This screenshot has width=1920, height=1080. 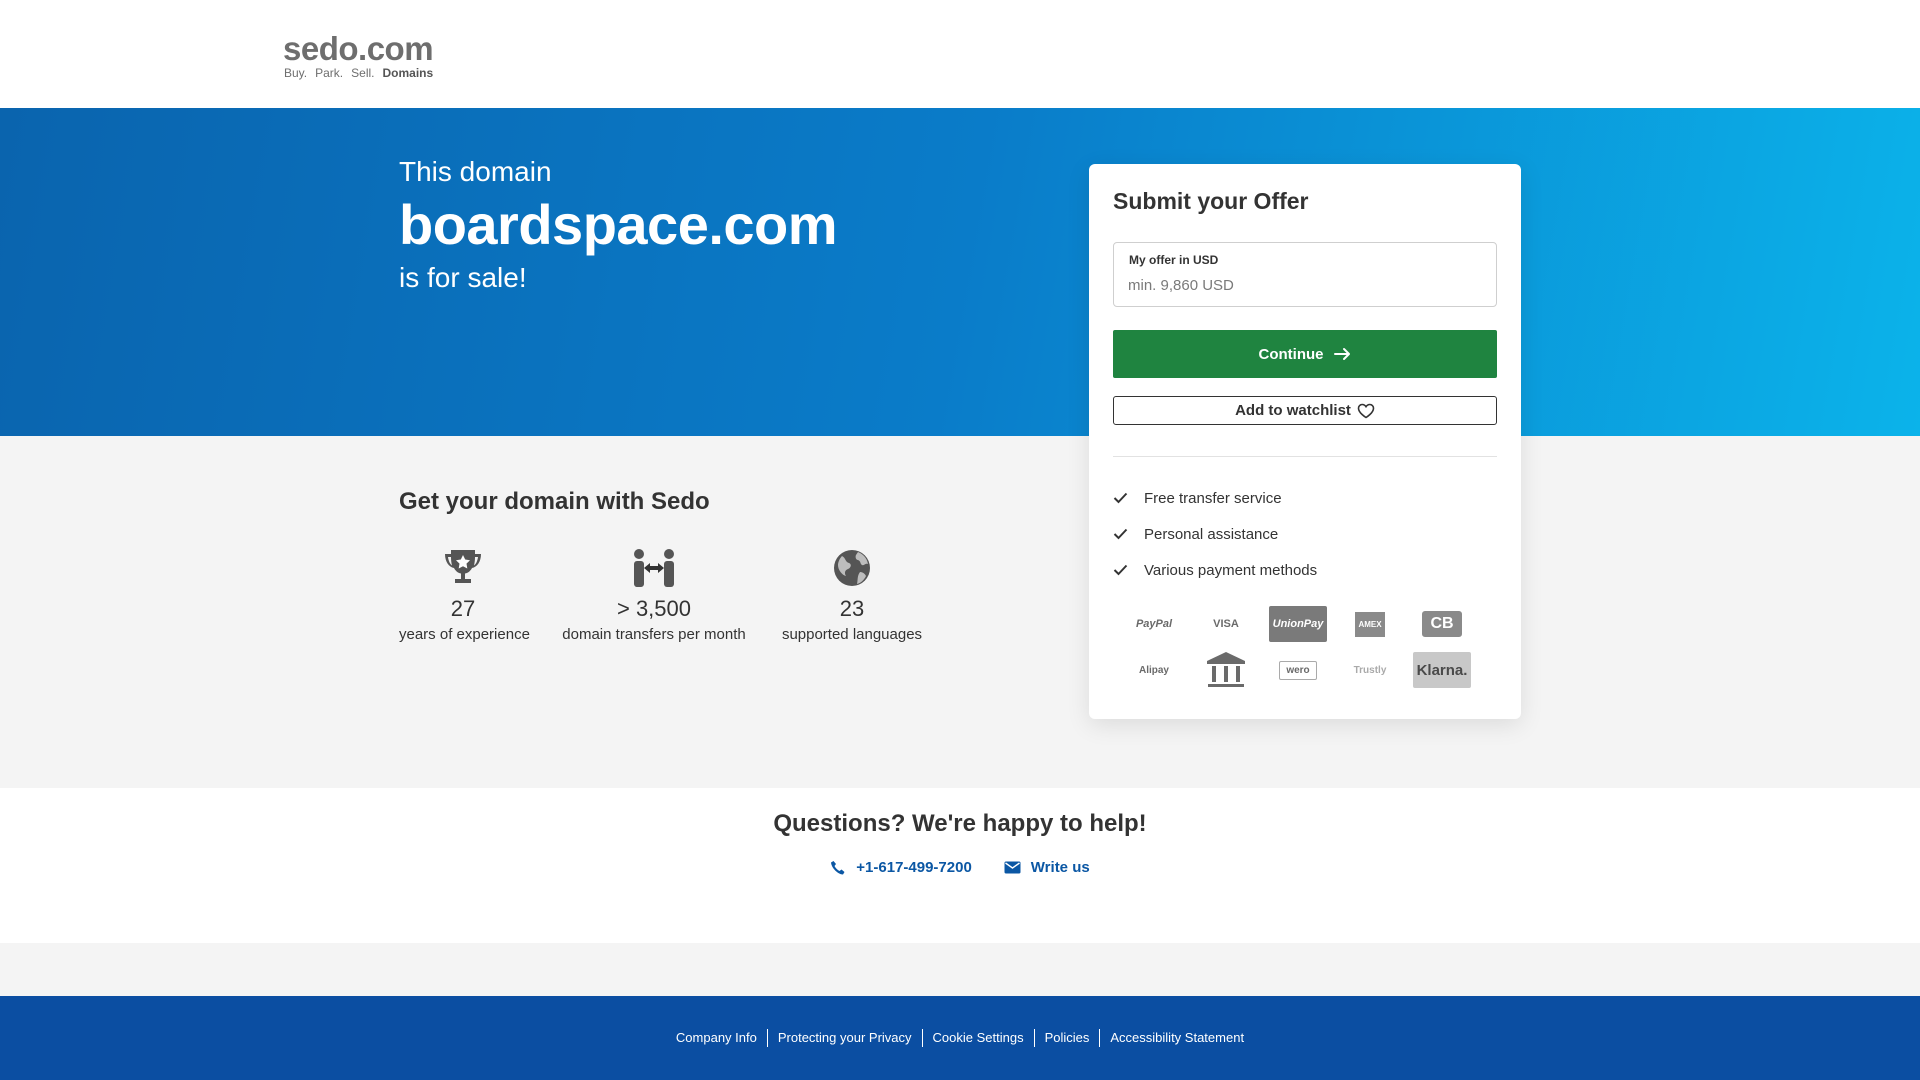 I want to click on stat-label: supported languages, so click(x=852, y=634).